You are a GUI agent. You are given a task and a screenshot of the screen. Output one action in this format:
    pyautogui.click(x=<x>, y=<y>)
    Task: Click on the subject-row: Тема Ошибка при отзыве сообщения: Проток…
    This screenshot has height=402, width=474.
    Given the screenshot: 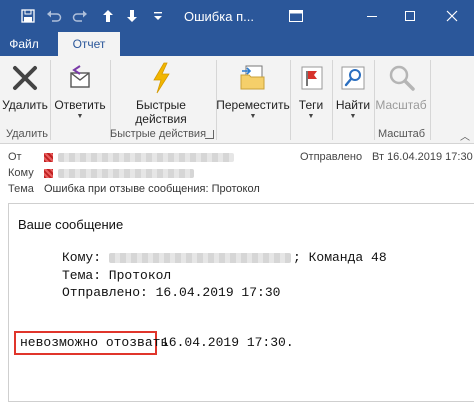 What is the action you would take?
    pyautogui.click(x=237, y=190)
    